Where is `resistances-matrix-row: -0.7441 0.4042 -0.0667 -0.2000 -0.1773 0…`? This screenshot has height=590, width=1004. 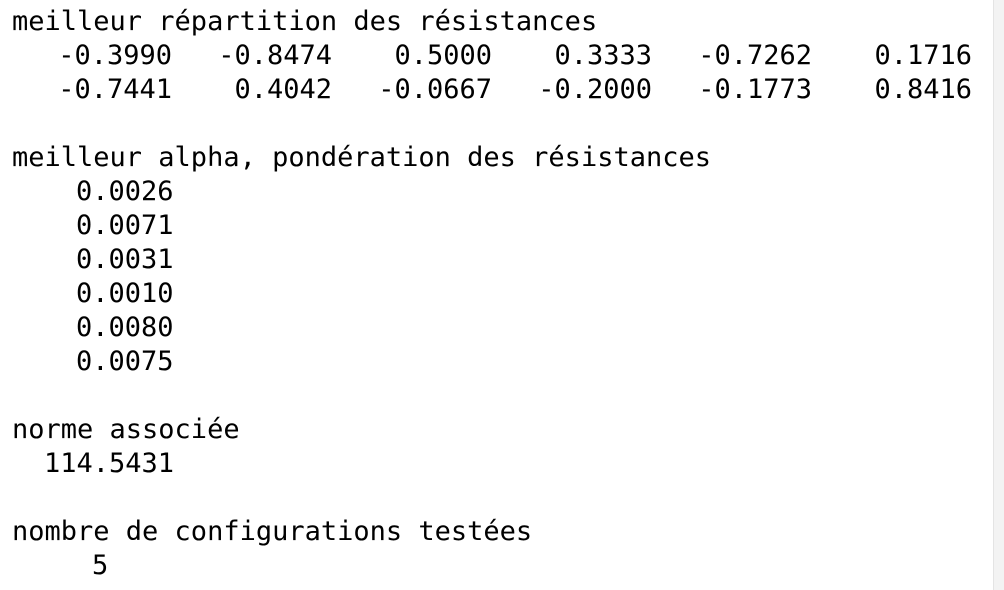 resistances-matrix-row: -0.7441 0.4042 -0.0667 -0.2000 -0.1773 0… is located at coordinates (508, 90).